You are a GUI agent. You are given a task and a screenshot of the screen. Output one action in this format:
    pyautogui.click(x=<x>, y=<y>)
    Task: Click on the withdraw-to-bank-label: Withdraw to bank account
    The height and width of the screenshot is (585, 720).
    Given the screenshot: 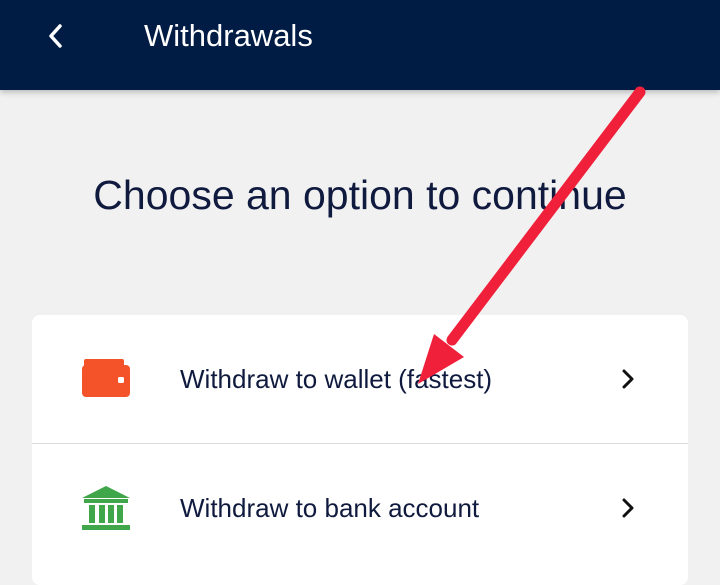 What is the action you would take?
    pyautogui.click(x=330, y=508)
    